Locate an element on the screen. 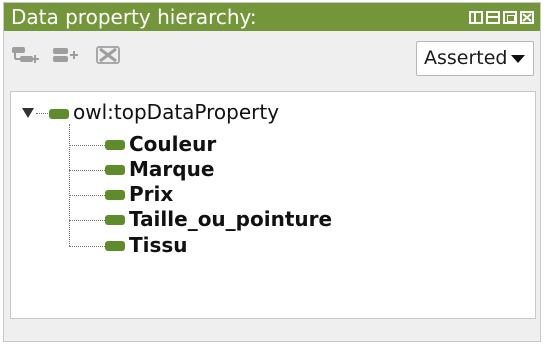  split-vertical-icon is located at coordinates (493, 17).